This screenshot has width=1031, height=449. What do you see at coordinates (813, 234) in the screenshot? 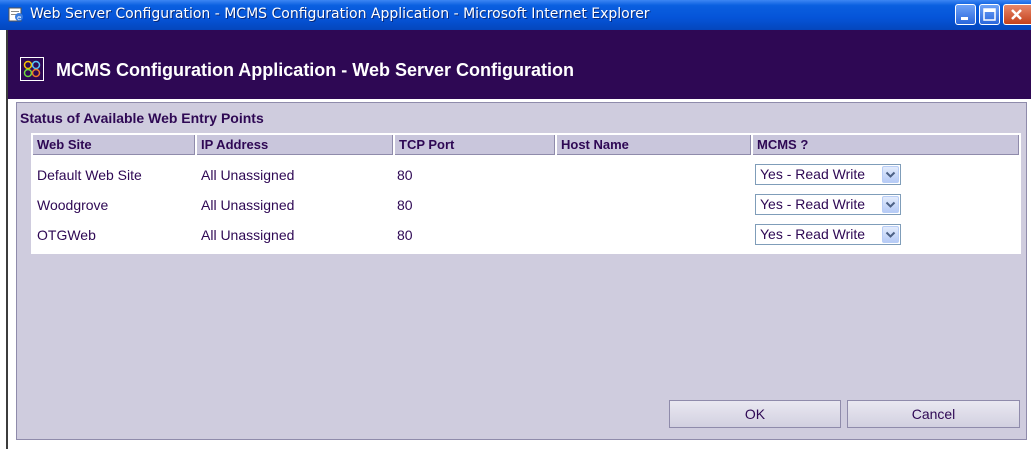
I see `row-3-mcms-value: Yes - Read Write` at bounding box center [813, 234].